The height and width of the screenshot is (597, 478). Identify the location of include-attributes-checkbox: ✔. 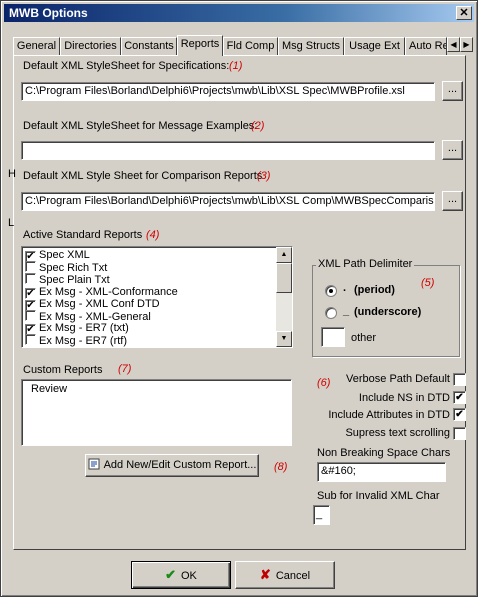
(459, 414).